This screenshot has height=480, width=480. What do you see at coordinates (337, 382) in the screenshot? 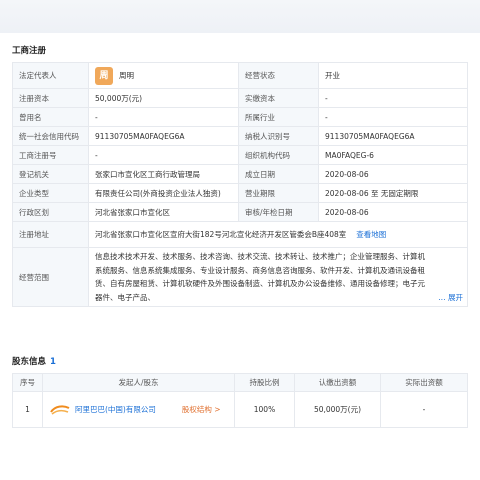
I see `column-header-subscribed: 认缴出资额` at bounding box center [337, 382].